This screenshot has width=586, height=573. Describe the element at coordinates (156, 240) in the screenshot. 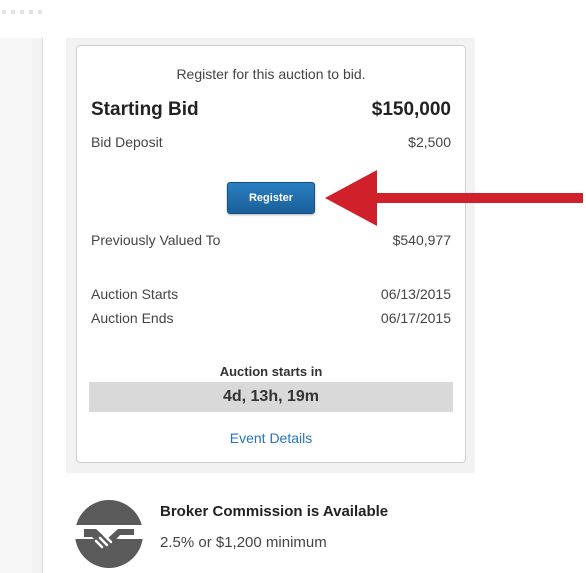

I see `previously-valued-label: Previously Valued To` at that location.